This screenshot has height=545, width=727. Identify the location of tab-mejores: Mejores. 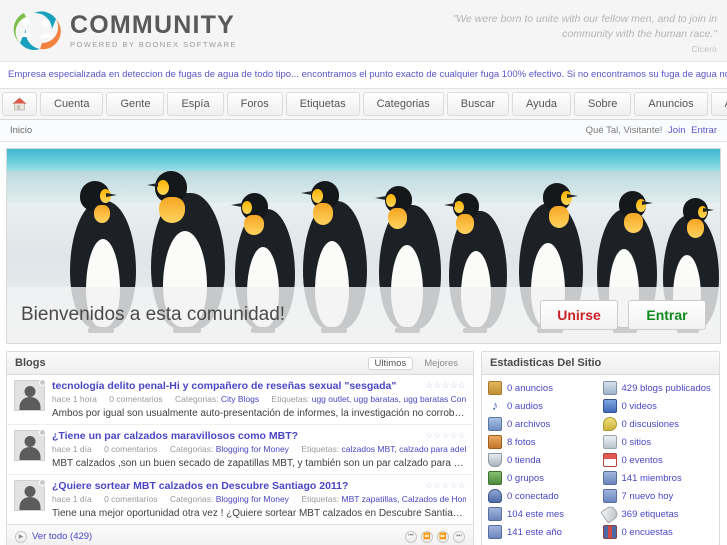
(441, 363).